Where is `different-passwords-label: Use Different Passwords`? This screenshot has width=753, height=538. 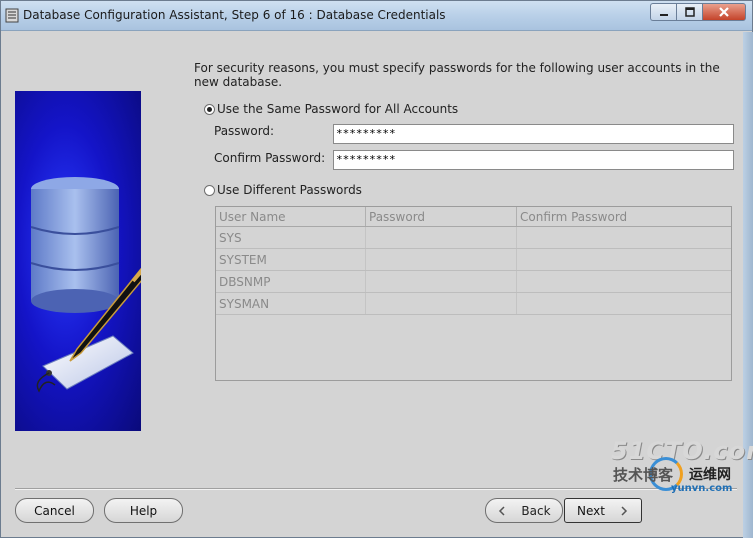
different-passwords-label: Use Different Passwords is located at coordinates (289, 190).